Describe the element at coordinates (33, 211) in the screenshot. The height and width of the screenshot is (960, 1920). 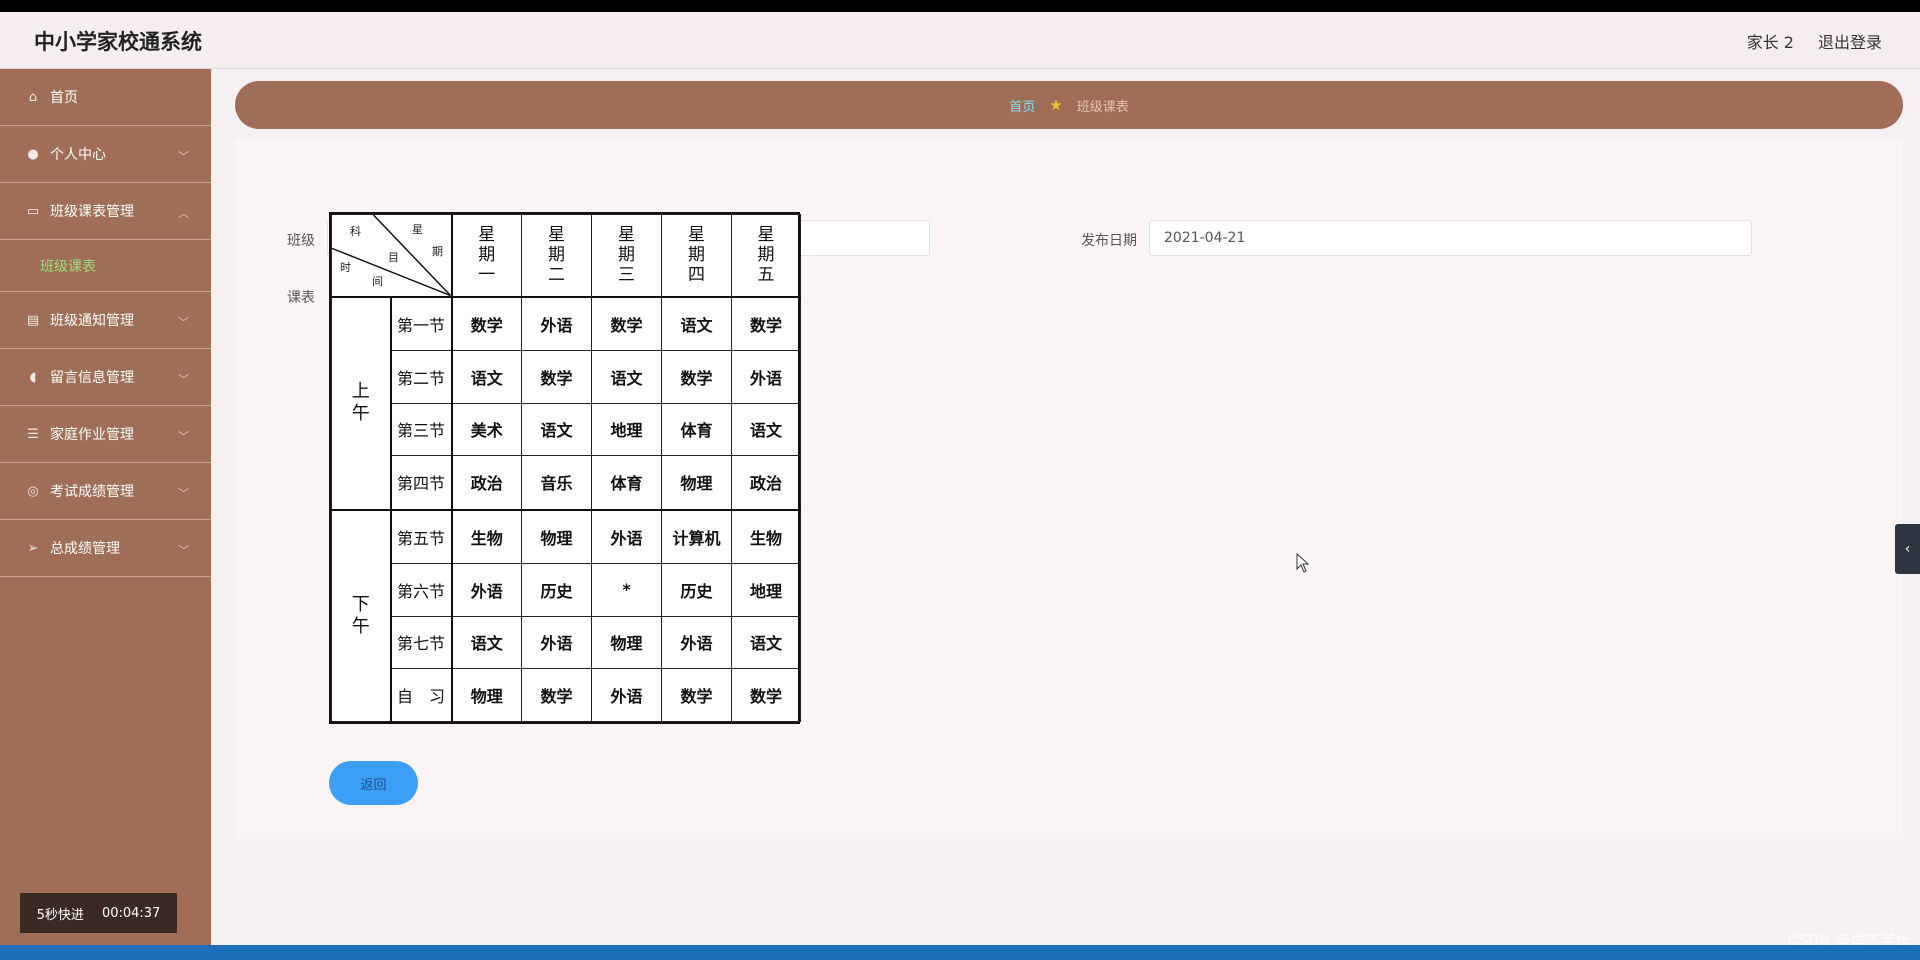
I see `monitor-icon: ▭` at that location.